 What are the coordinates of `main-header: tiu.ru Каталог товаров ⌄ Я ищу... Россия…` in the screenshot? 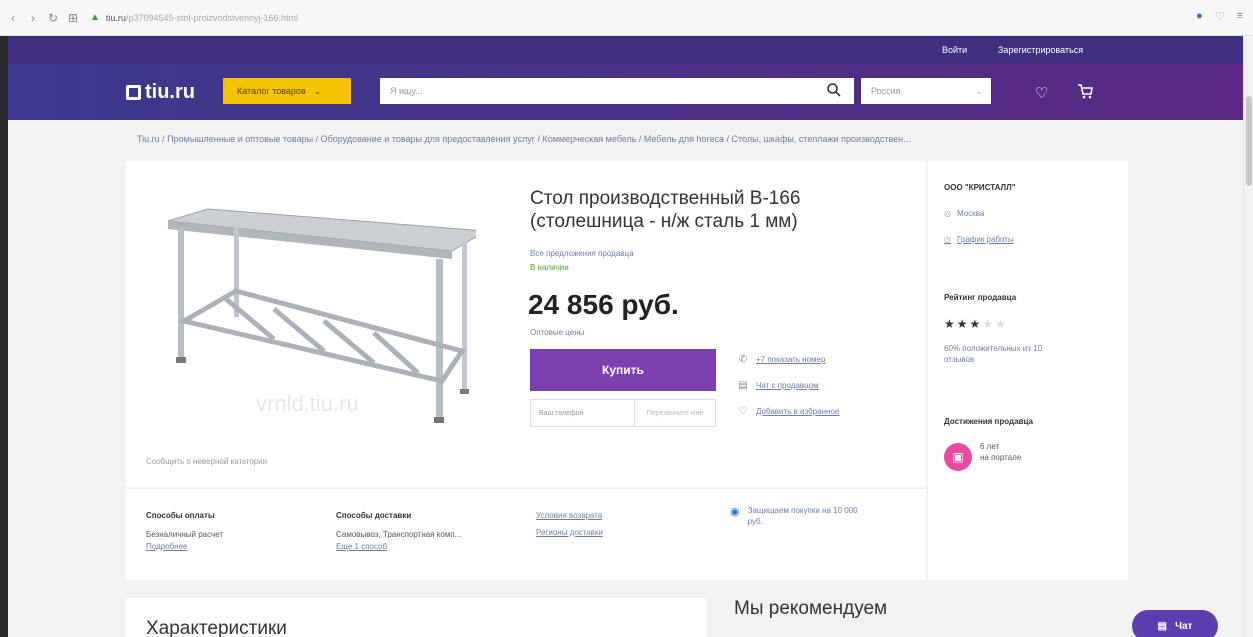 It's located at (625, 92).